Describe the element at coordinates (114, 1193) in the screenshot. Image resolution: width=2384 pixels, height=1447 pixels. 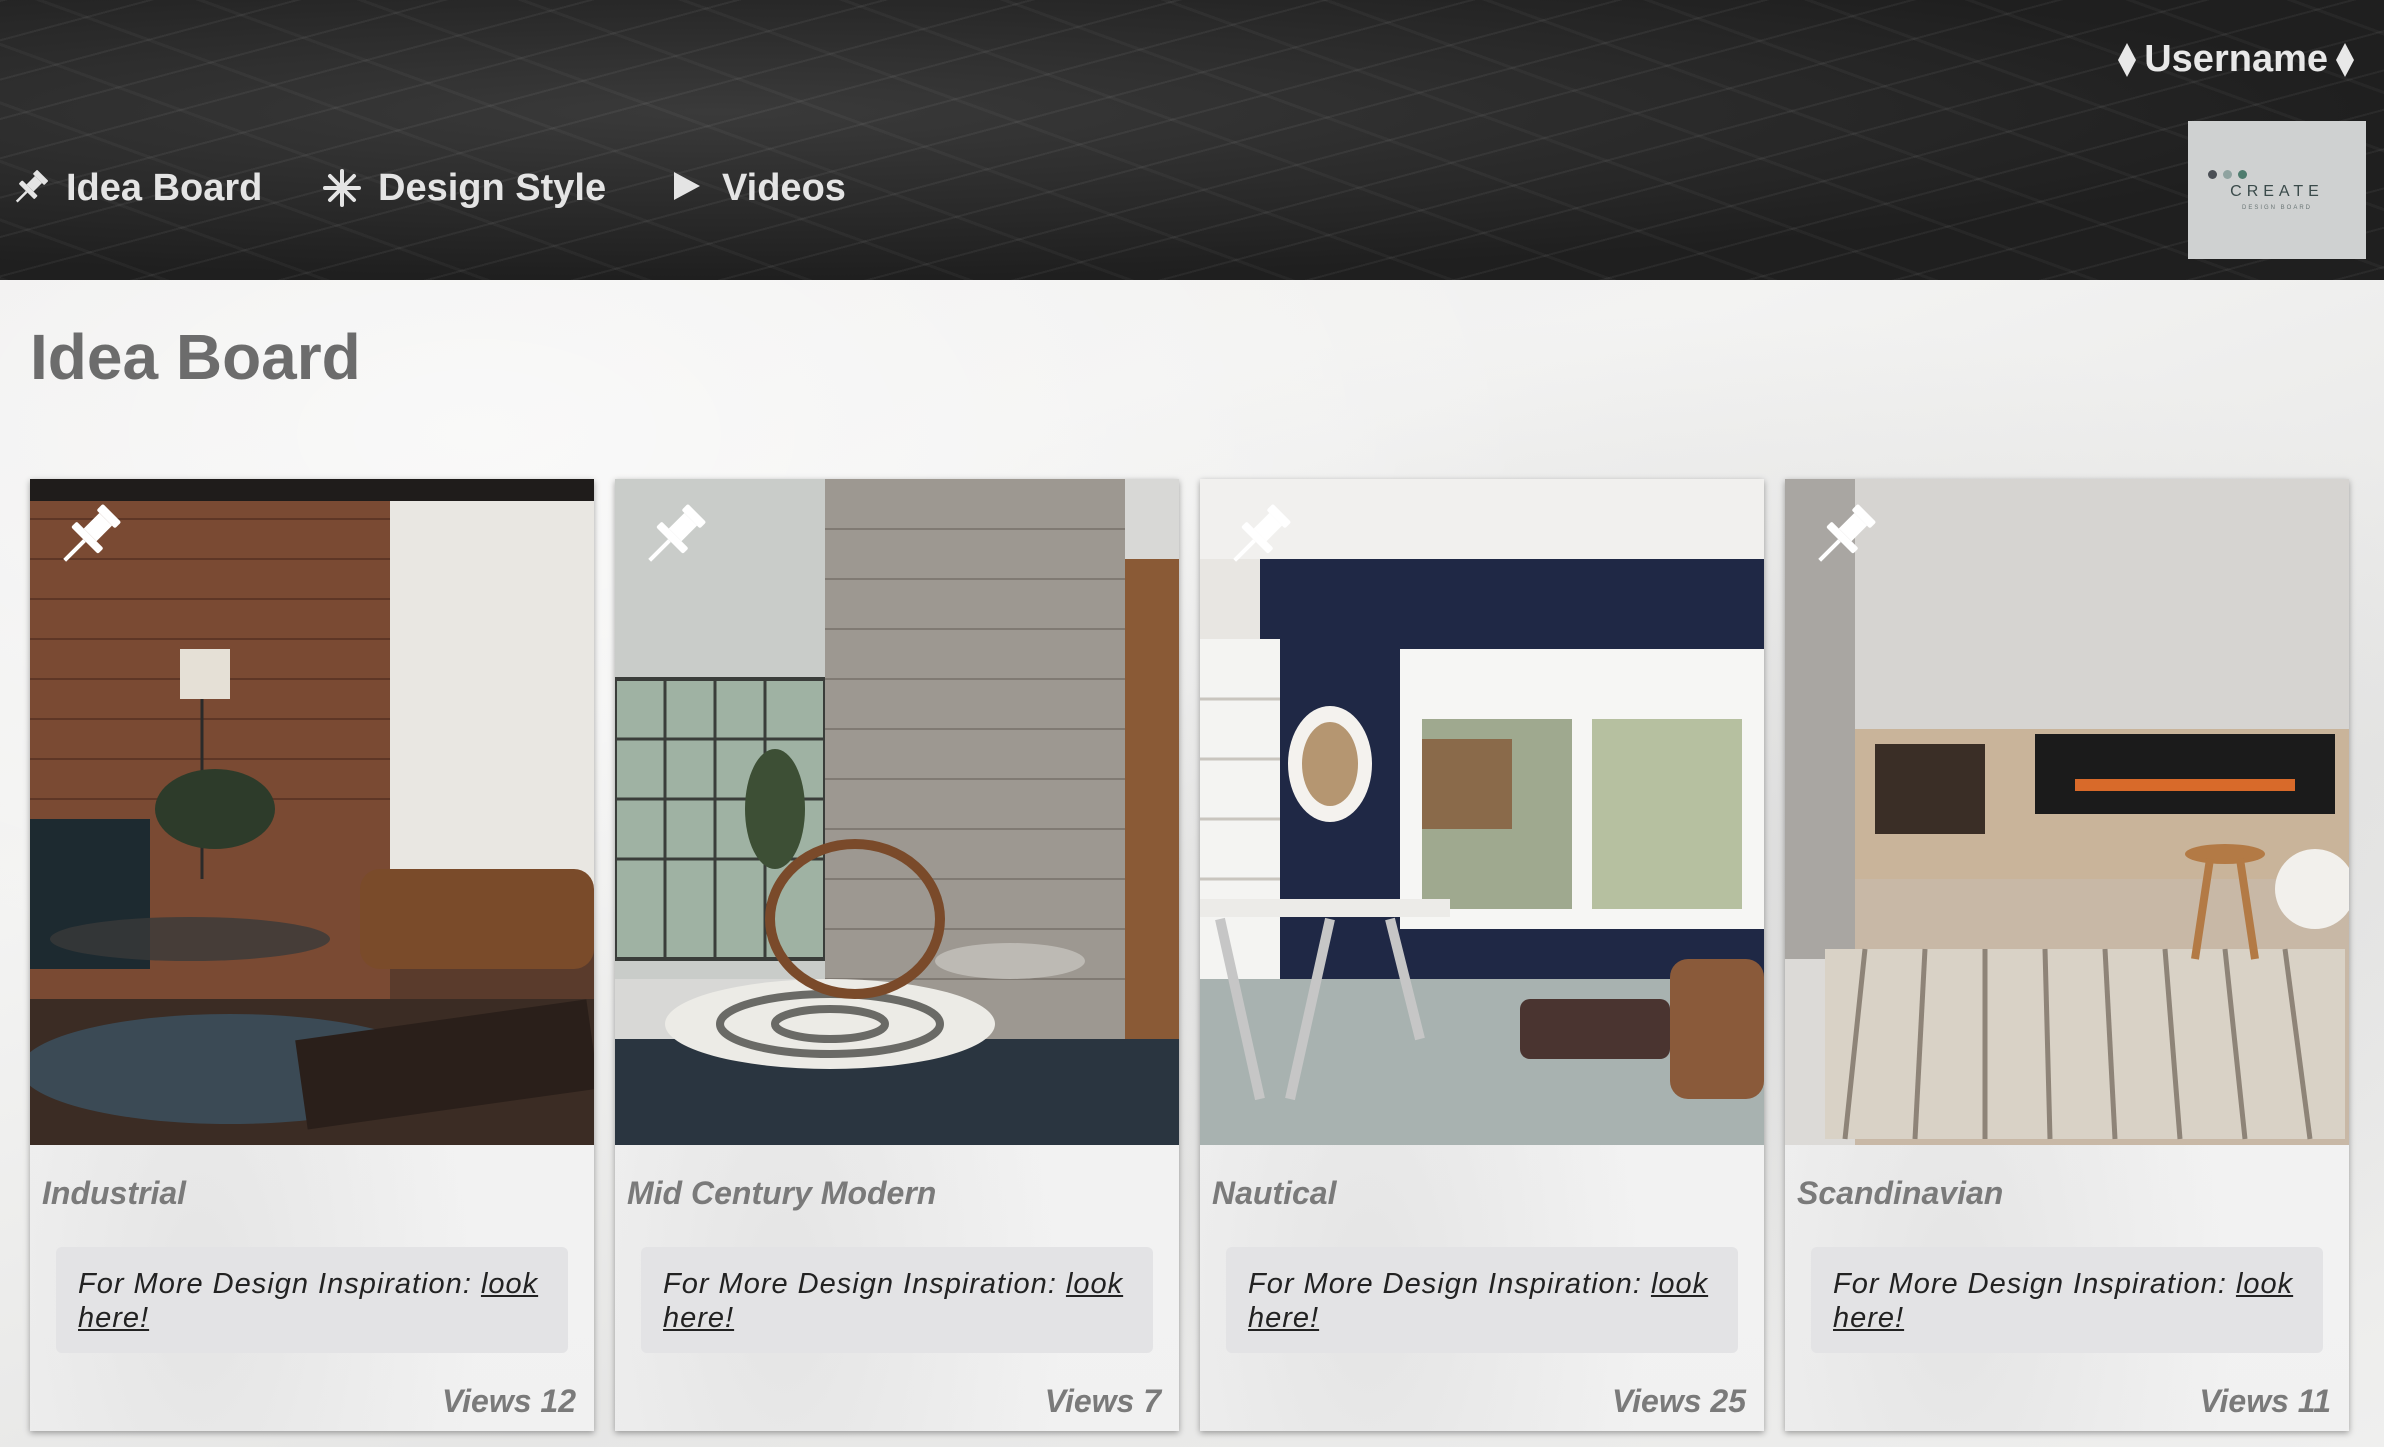
I see `card-title: Industrial` at that location.